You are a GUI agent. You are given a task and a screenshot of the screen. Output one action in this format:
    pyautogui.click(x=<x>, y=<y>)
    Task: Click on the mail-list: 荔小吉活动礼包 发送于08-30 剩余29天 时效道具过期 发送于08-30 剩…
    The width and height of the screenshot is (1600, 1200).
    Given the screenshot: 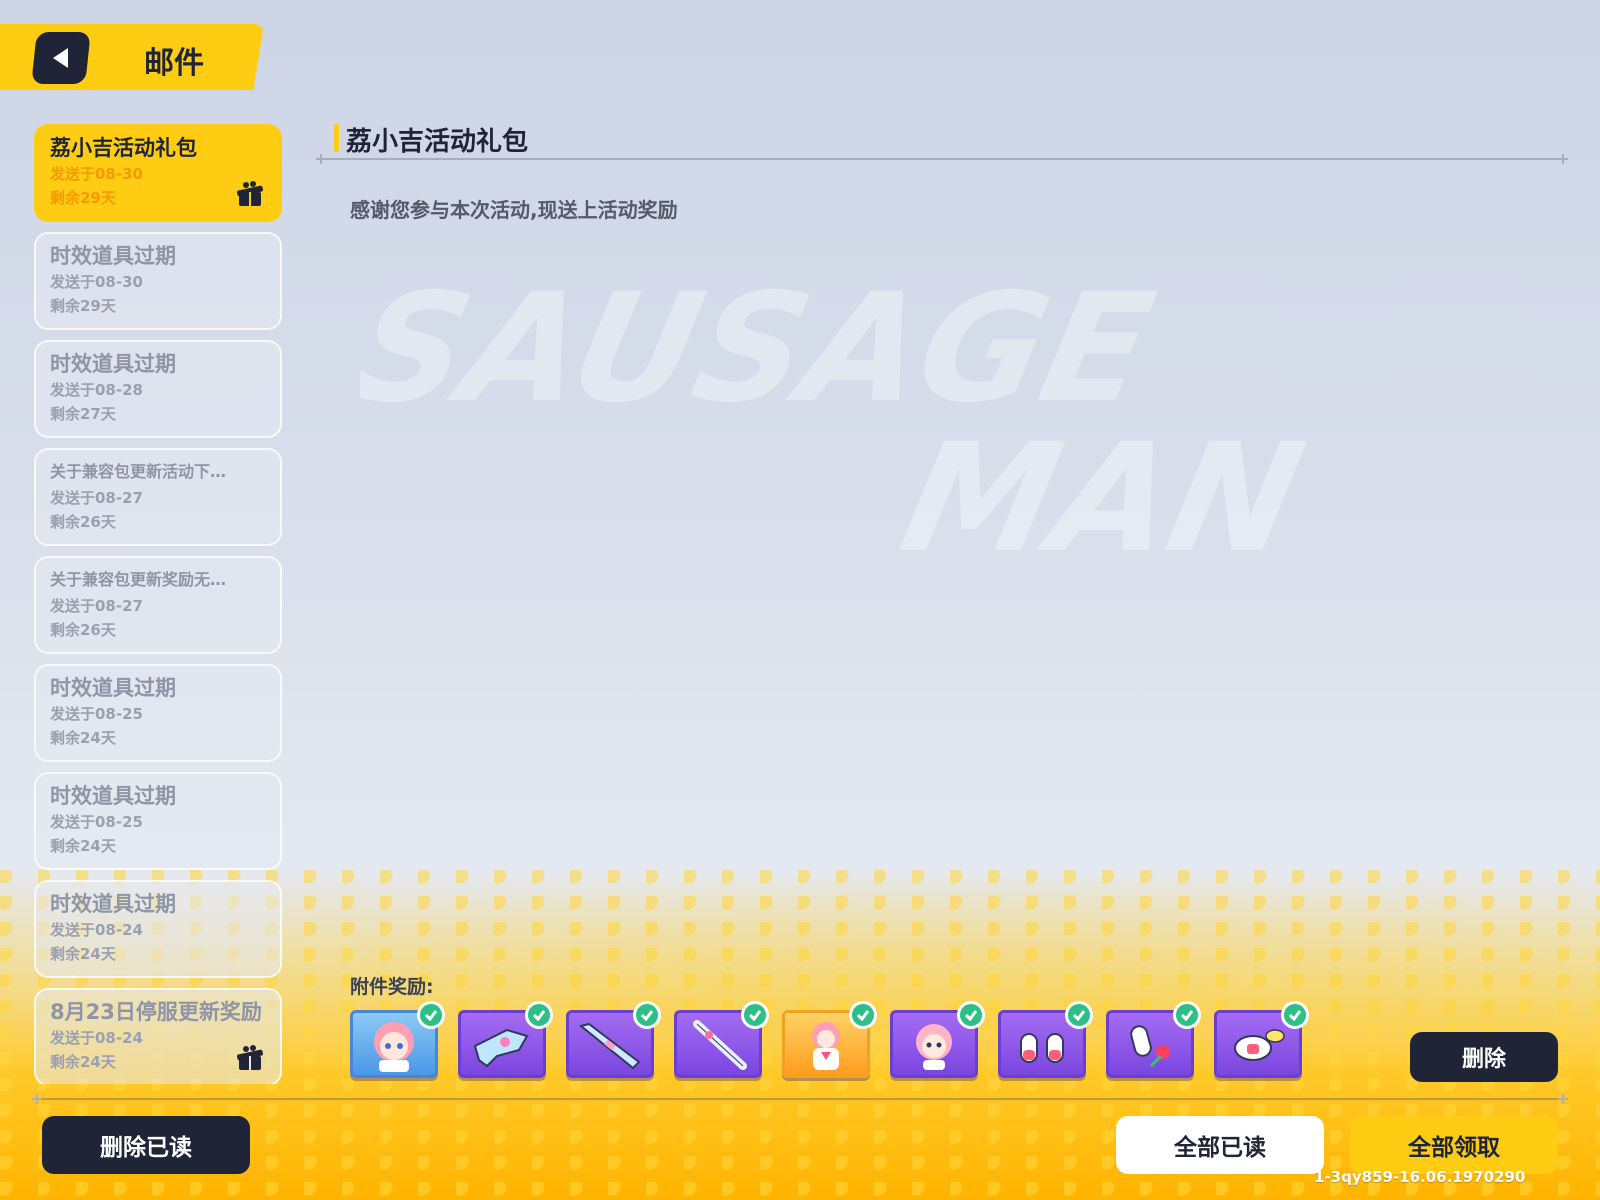 What is the action you would take?
    pyautogui.click(x=159, y=604)
    